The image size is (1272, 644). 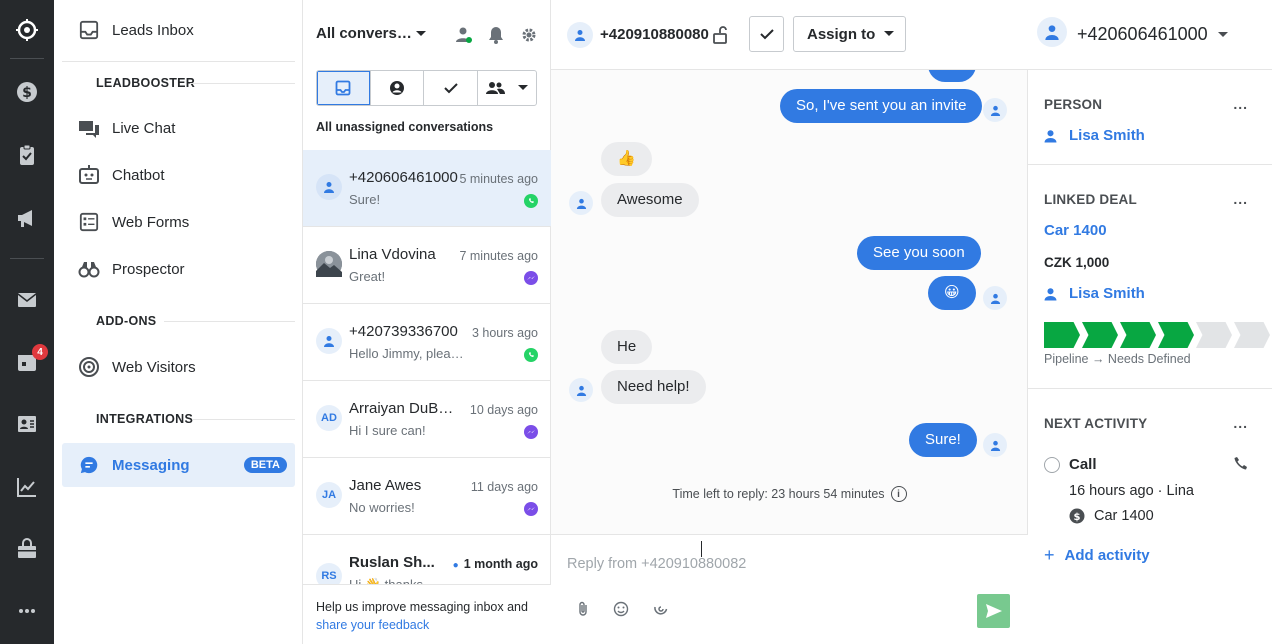 I want to click on conversation-time: 10 days ago, so click(x=503, y=410).